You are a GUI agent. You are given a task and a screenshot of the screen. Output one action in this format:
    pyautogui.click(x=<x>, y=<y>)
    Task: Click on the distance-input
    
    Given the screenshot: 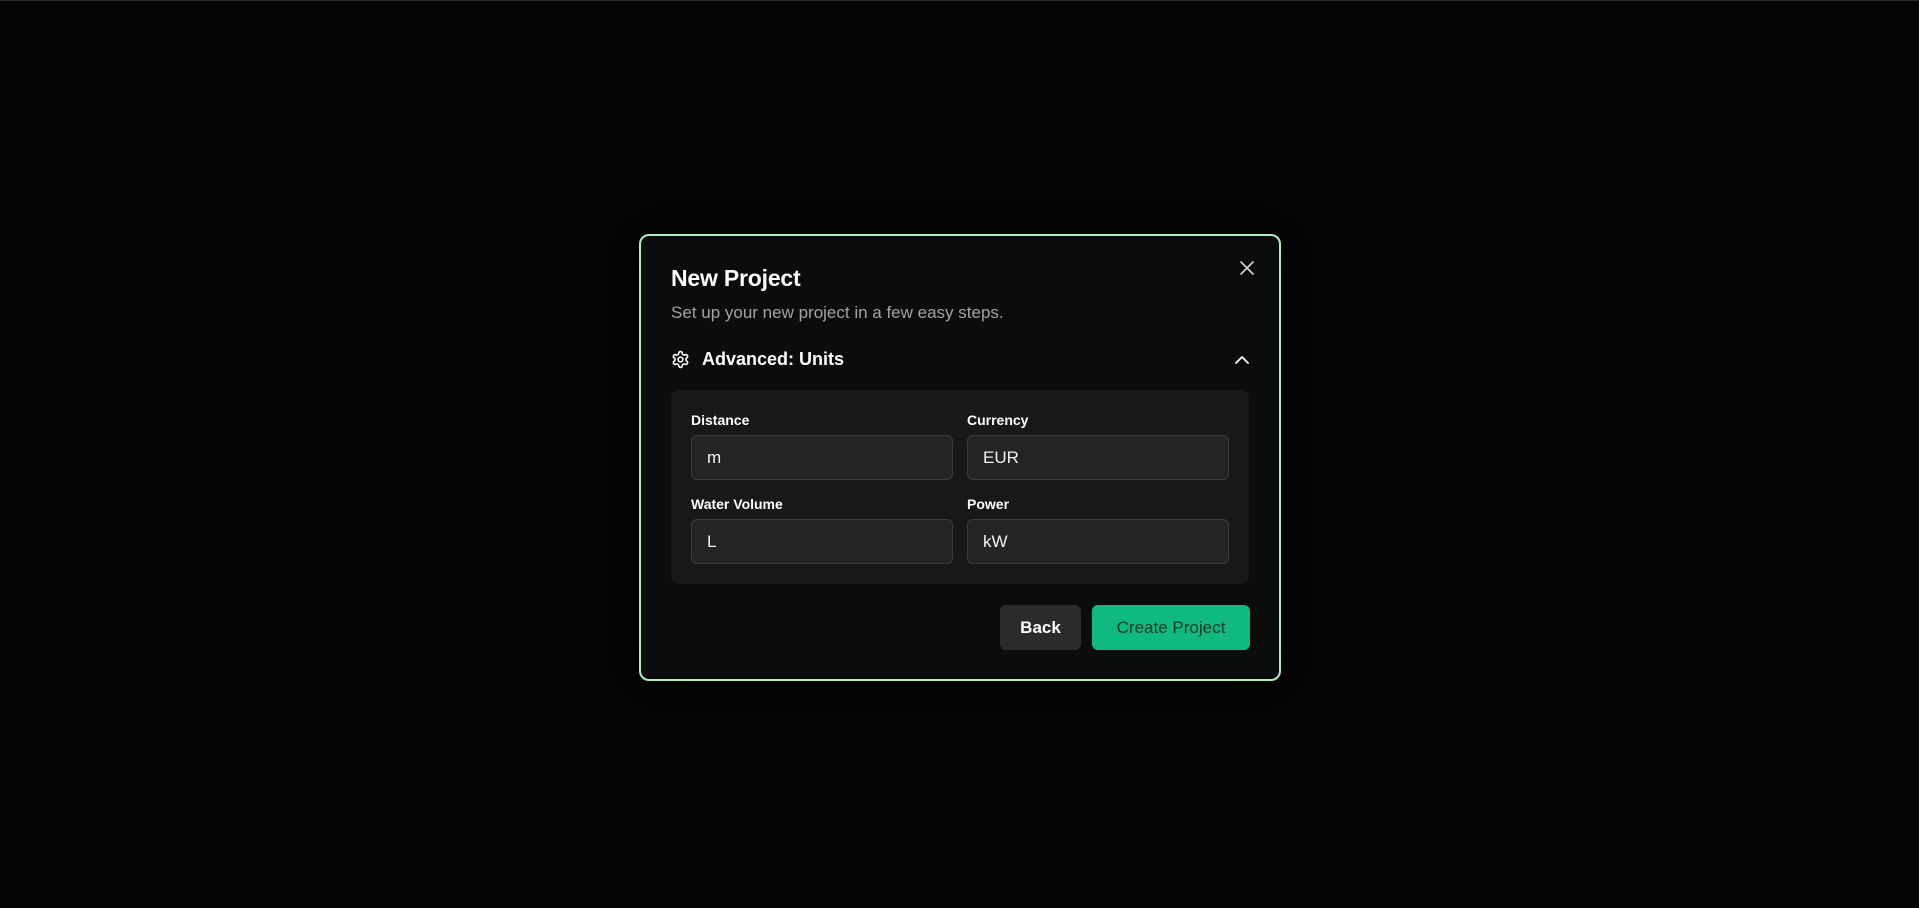 What is the action you would take?
    pyautogui.click(x=822, y=457)
    